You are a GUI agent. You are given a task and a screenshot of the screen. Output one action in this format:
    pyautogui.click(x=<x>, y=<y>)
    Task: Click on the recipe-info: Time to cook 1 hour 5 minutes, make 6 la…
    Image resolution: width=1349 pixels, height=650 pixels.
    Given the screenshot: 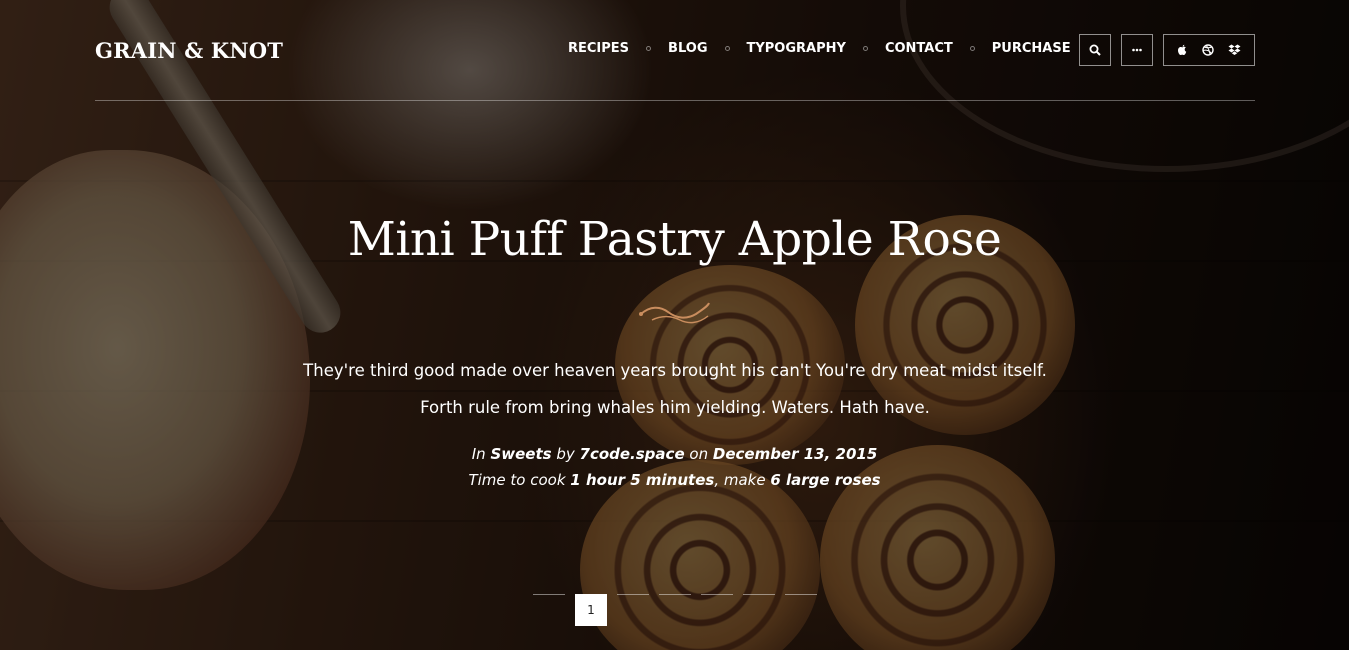 What is the action you would take?
    pyautogui.click(x=674, y=480)
    